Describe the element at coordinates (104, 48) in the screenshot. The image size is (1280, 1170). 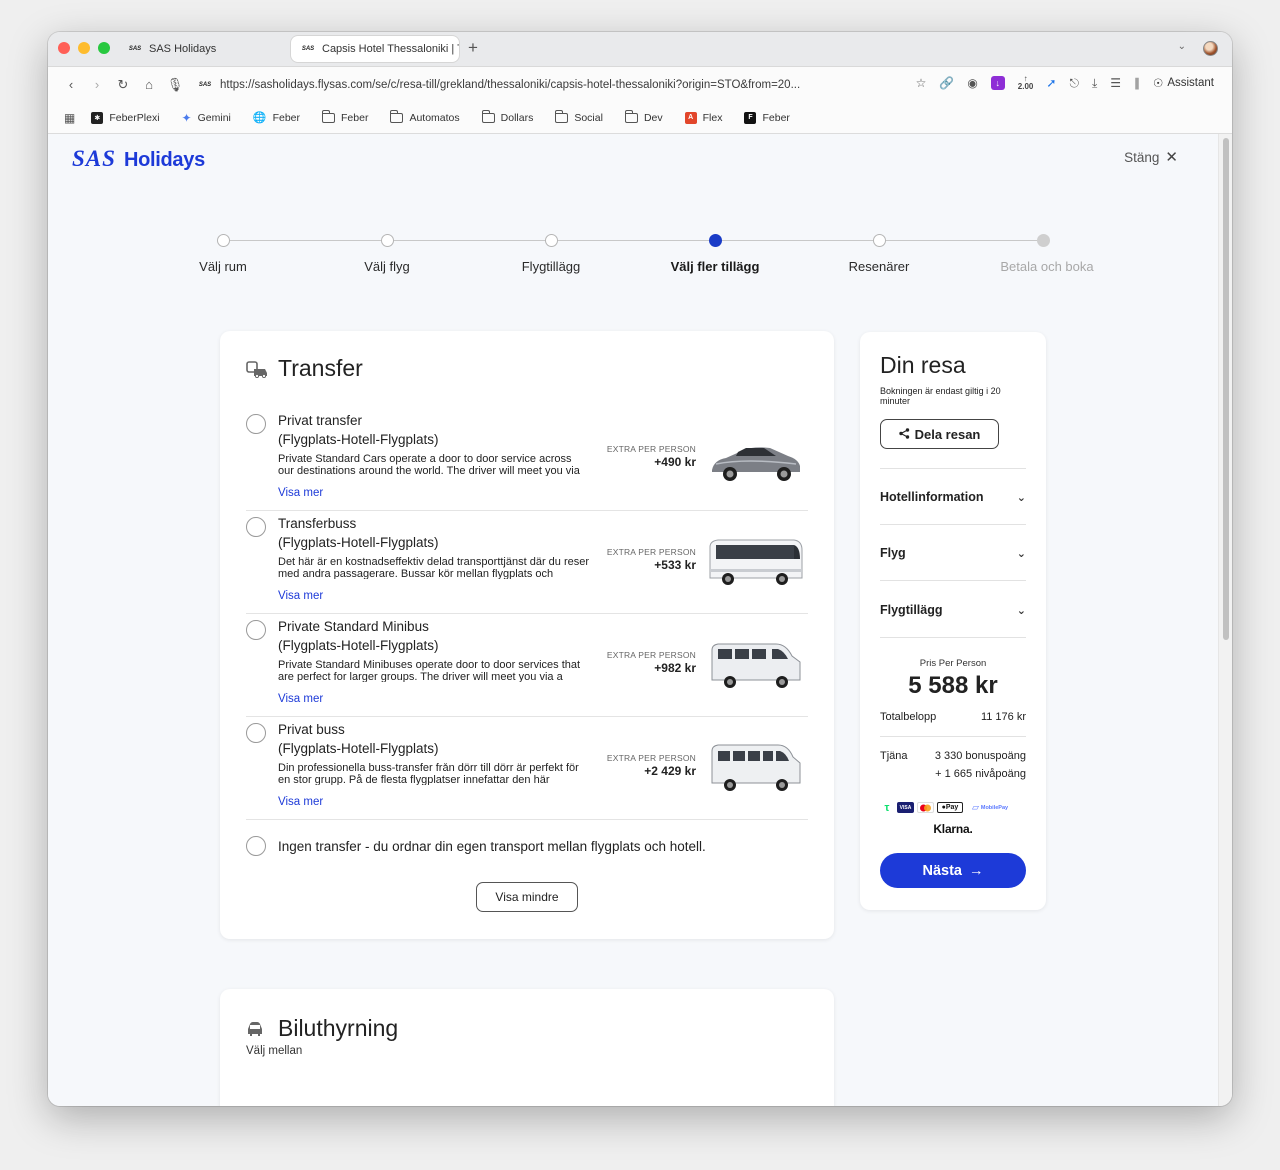
I see `maximize-window-button` at that location.